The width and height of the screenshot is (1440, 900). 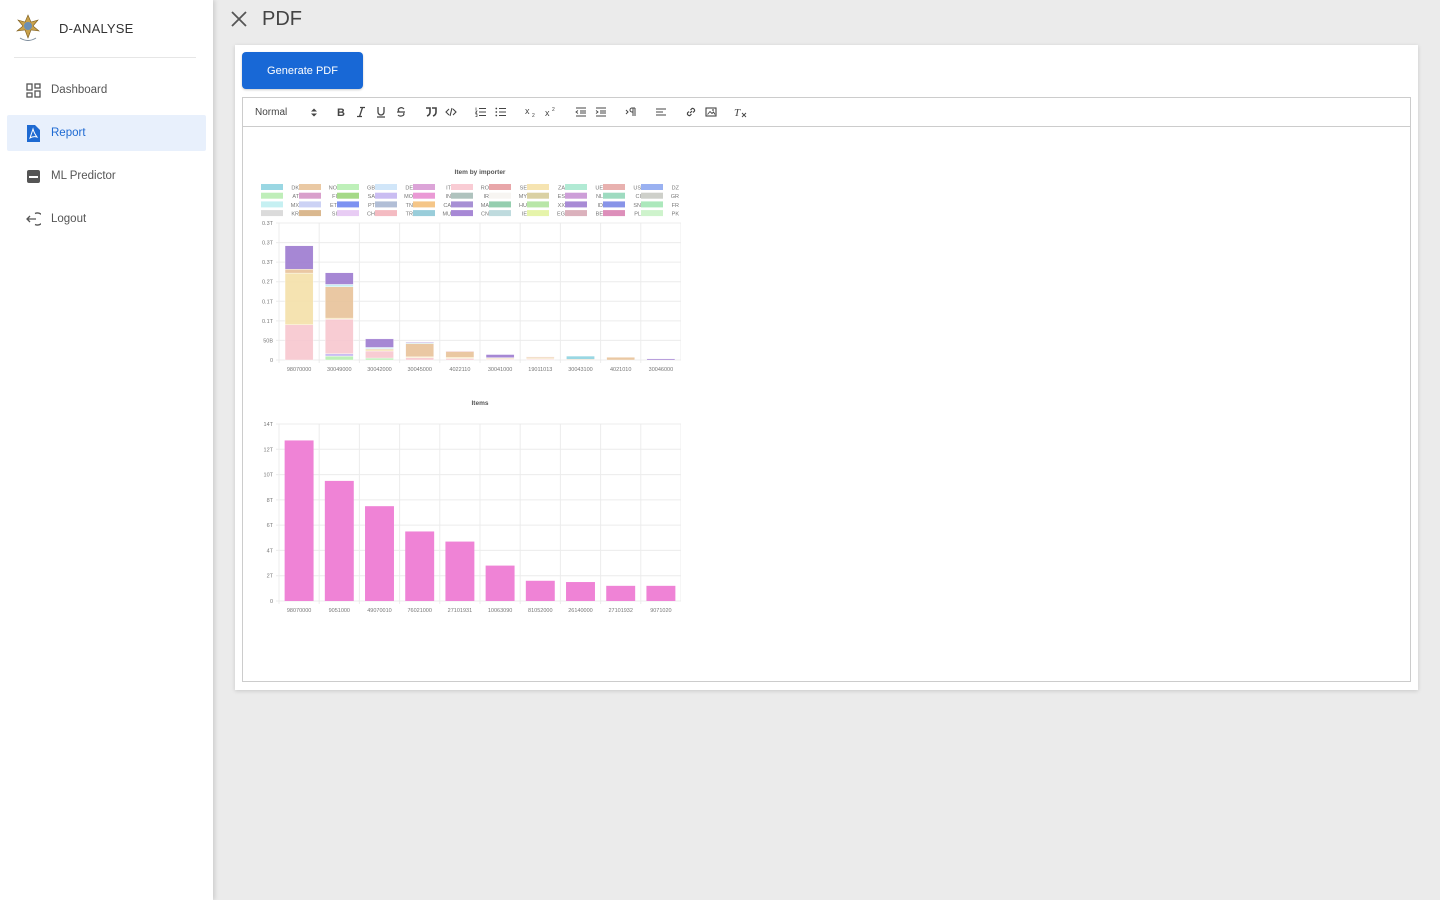 I want to click on y-tick-label: 10T, so click(x=269, y=476).